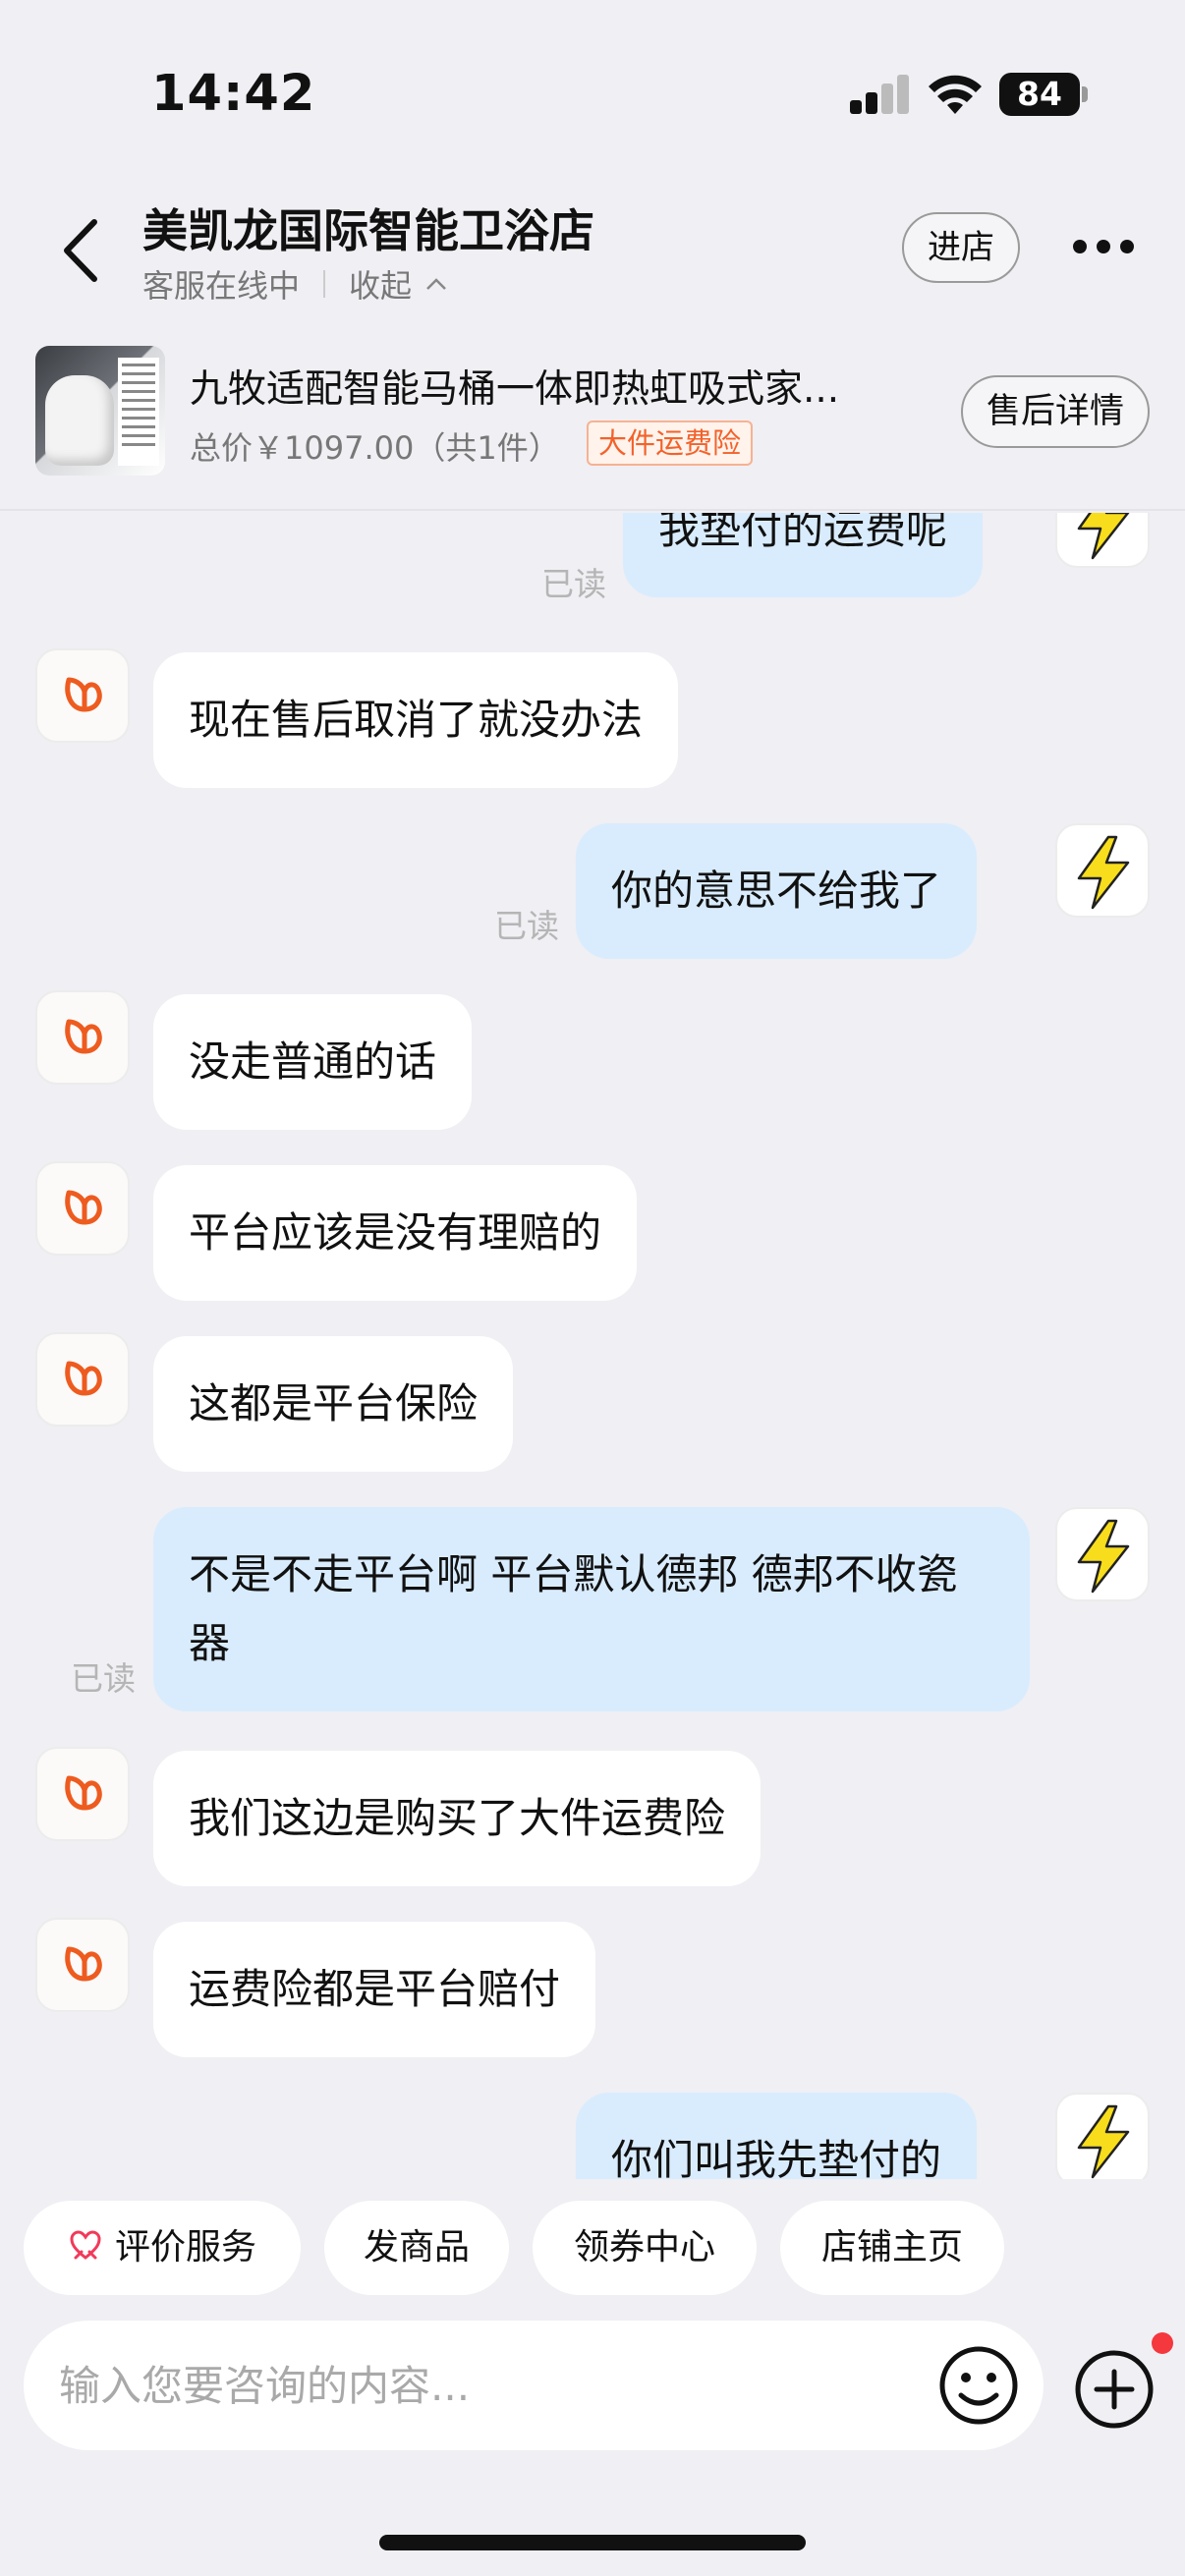 The width and height of the screenshot is (1185, 2576). Describe the element at coordinates (234, 94) in the screenshot. I see `status-time: 14:42` at that location.